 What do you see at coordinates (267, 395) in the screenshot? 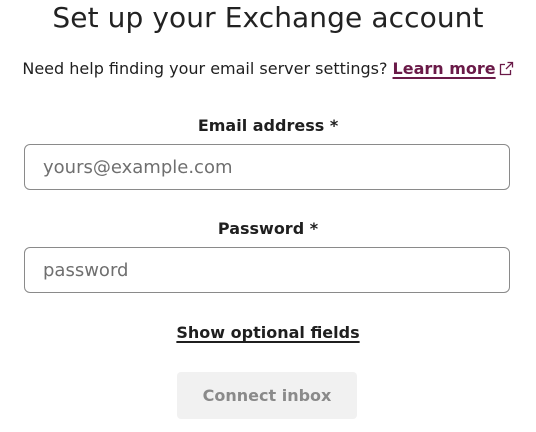
I see `connect-inbox-button: Connect inbox` at bounding box center [267, 395].